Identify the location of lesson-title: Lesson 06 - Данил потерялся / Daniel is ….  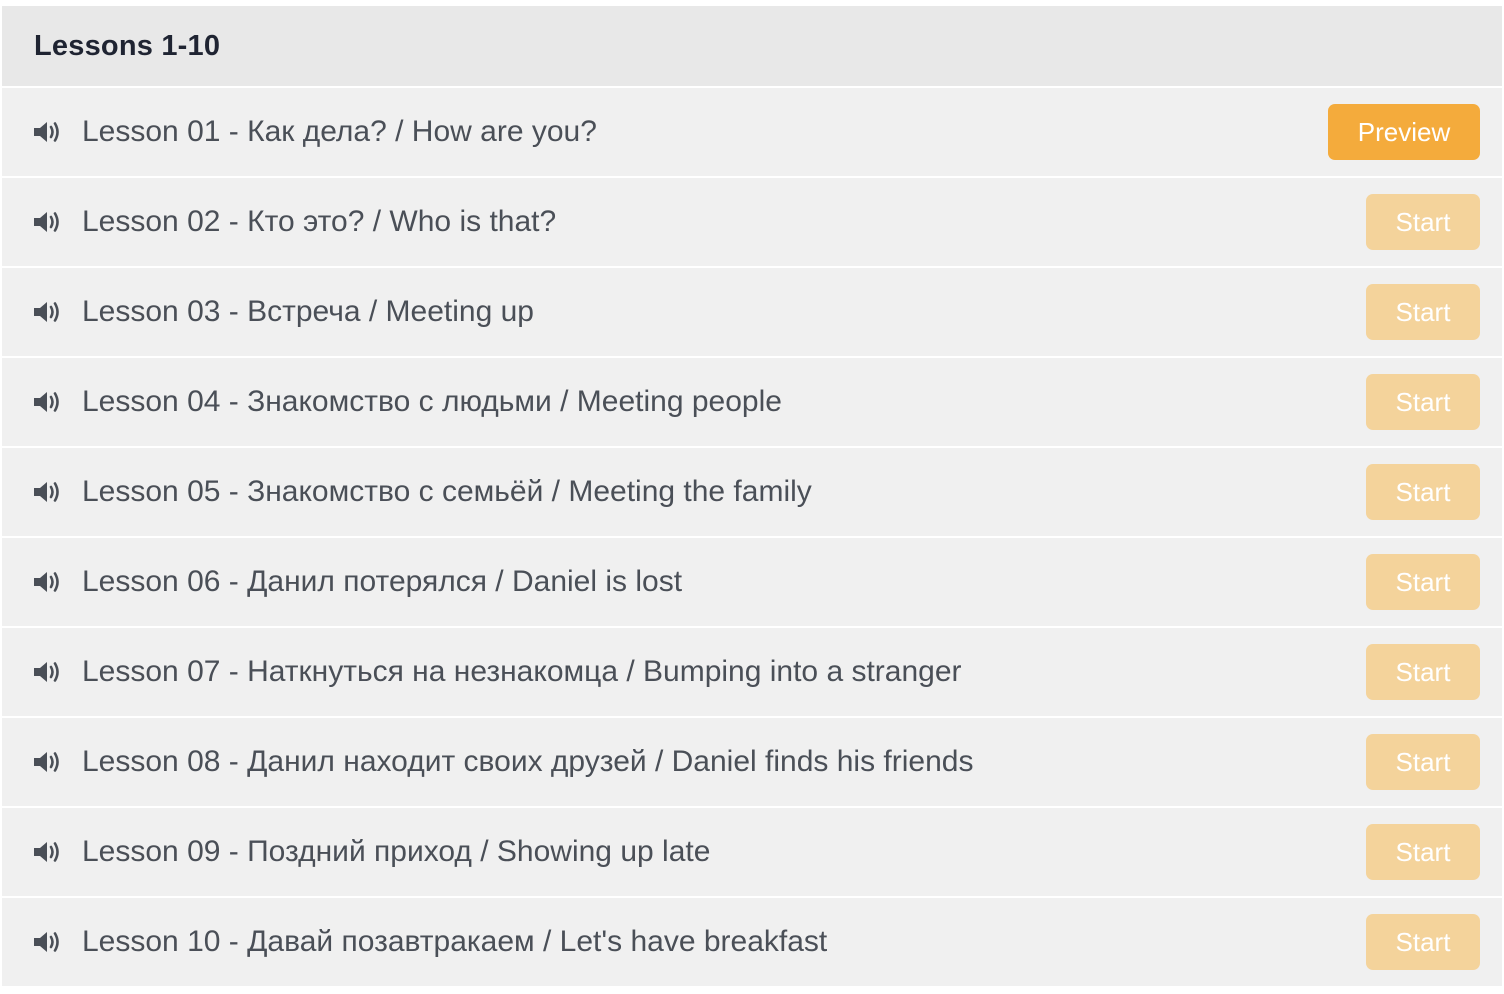
(724, 582).